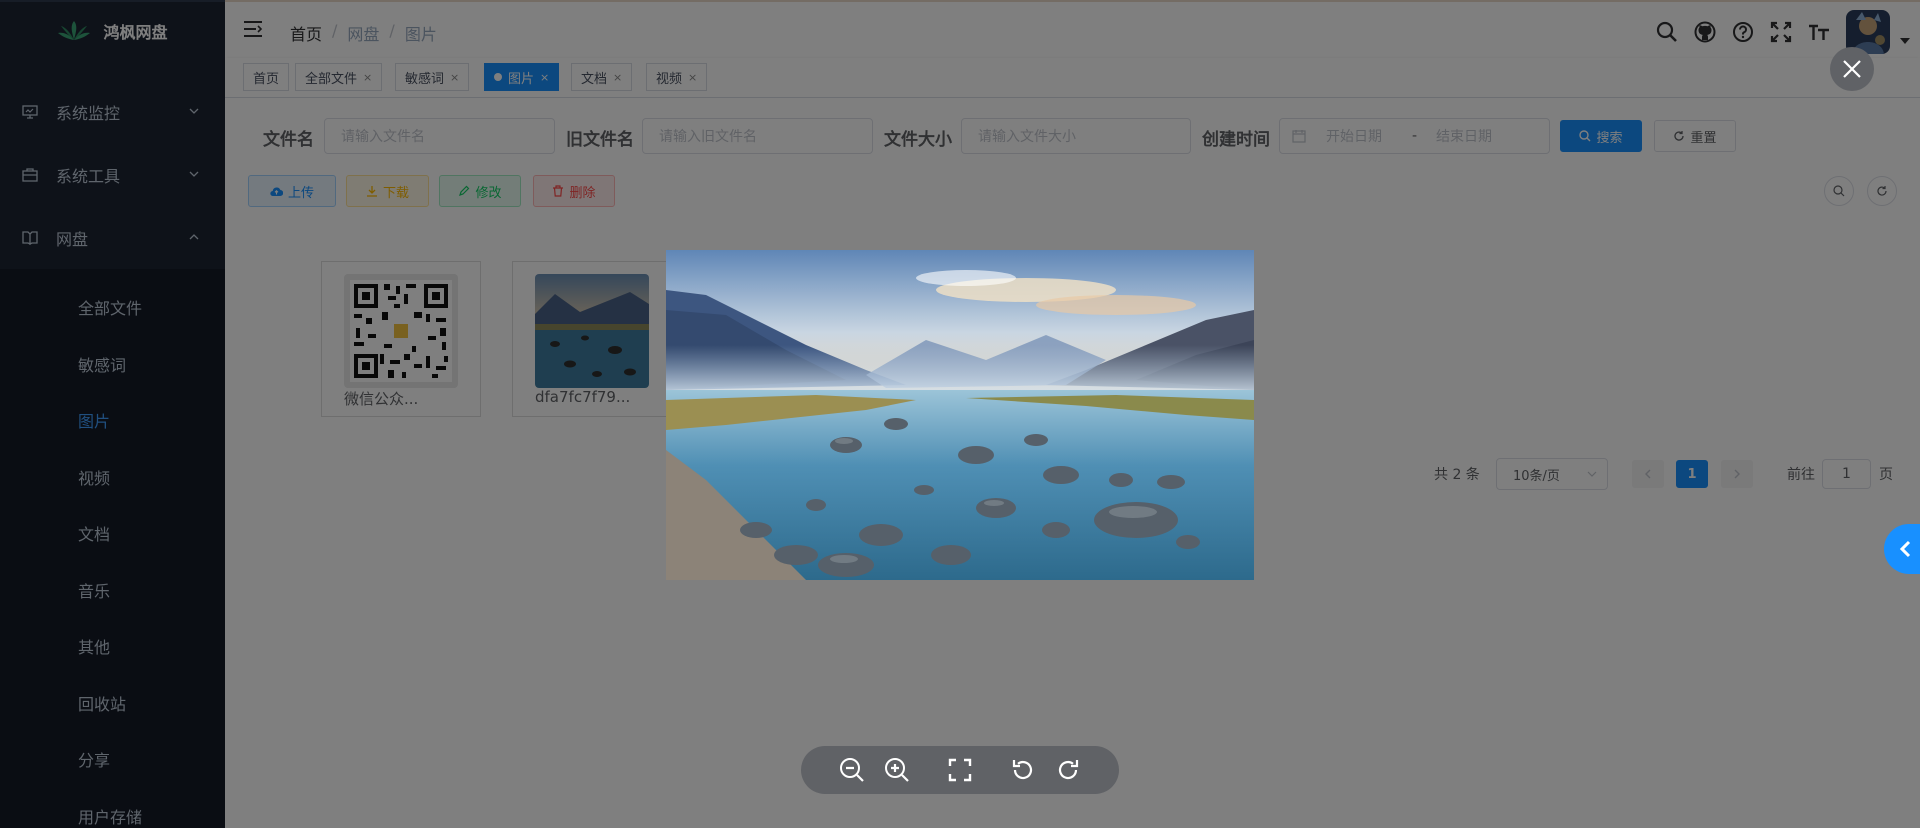  What do you see at coordinates (1905, 549) in the screenshot?
I see `chevron-left-icon` at bounding box center [1905, 549].